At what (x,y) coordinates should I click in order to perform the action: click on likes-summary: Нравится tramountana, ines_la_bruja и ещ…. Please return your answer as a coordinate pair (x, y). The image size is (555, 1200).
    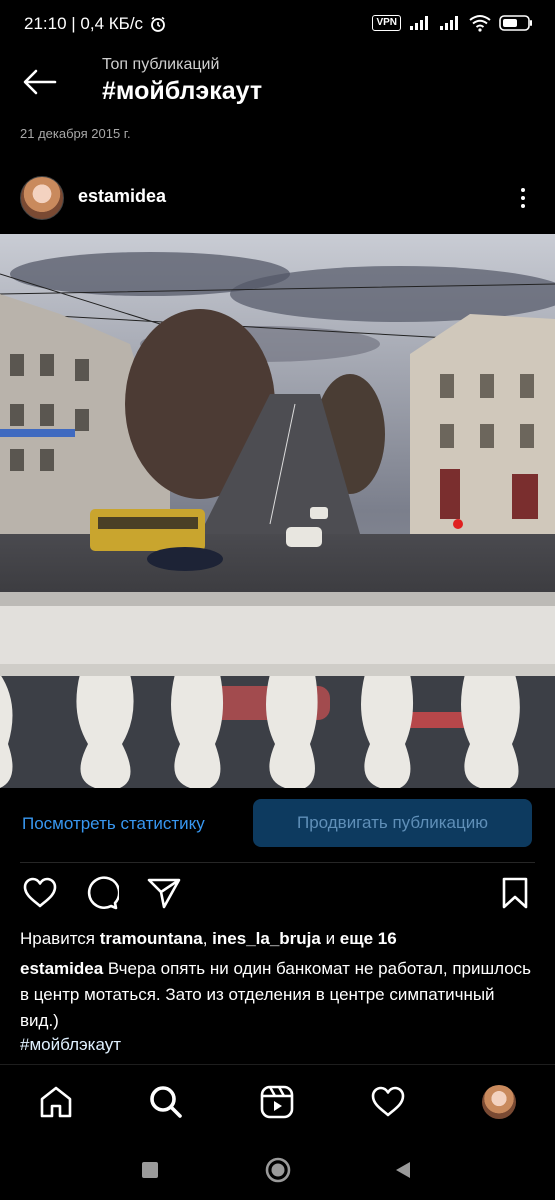
    Looking at the image, I should click on (208, 939).